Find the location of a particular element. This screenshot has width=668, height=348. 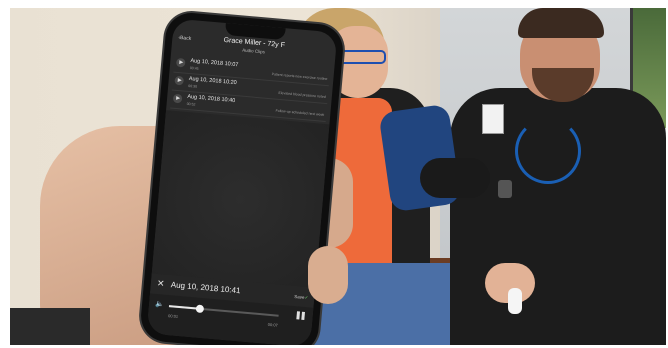

nurse-hair is located at coordinates (561, 23).